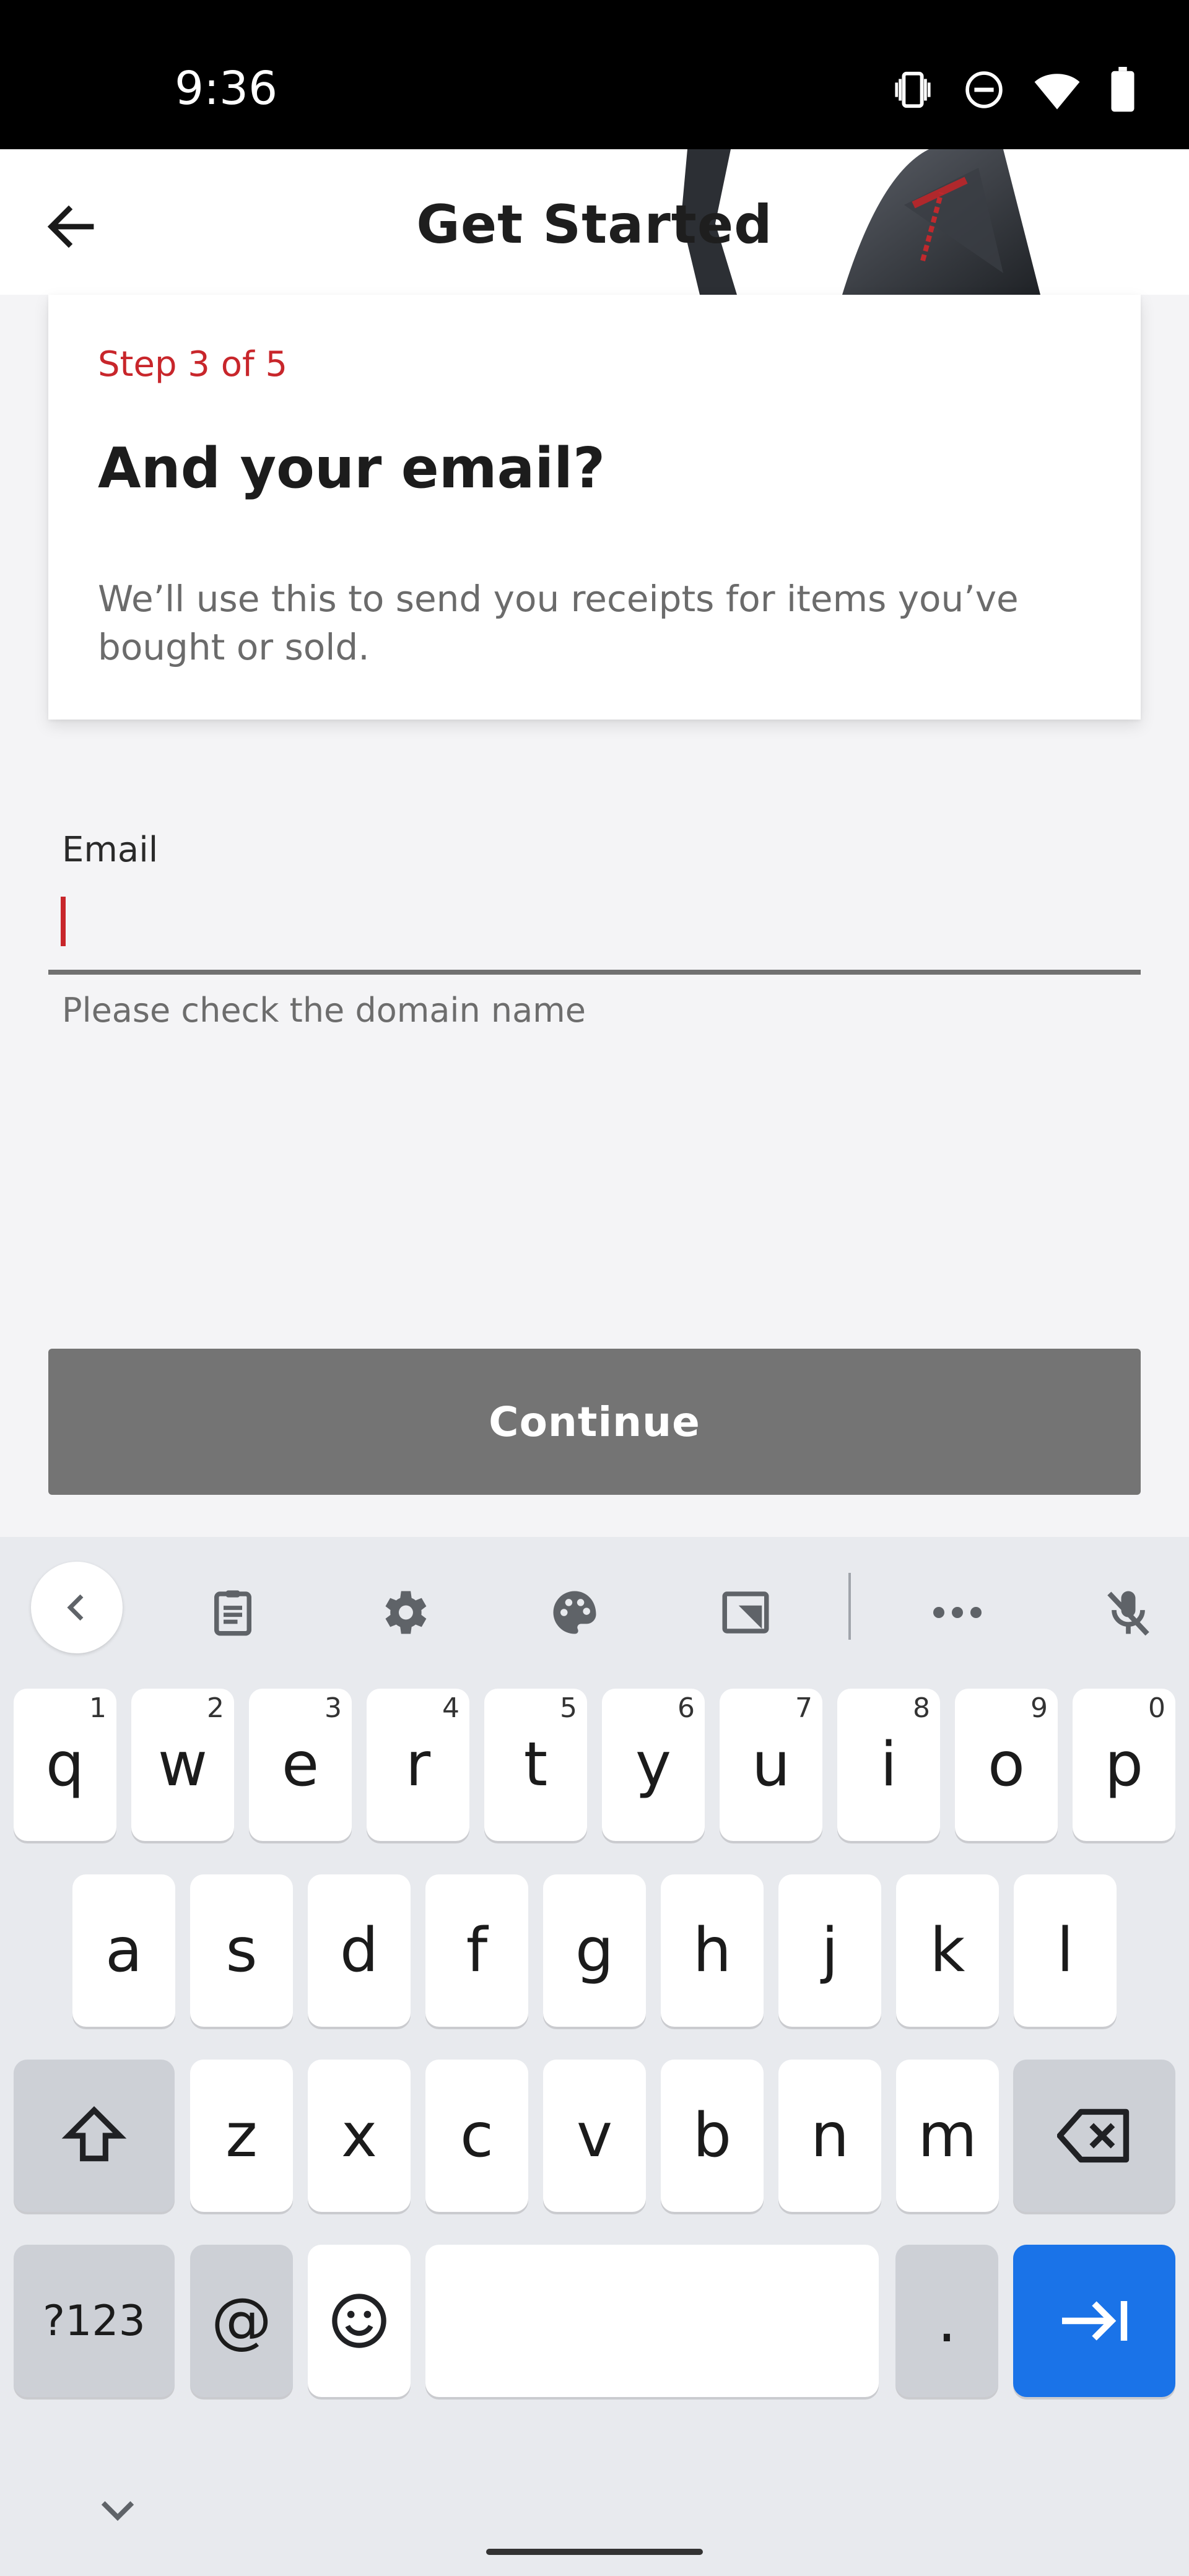  I want to click on at-key: @, so click(241, 2321).